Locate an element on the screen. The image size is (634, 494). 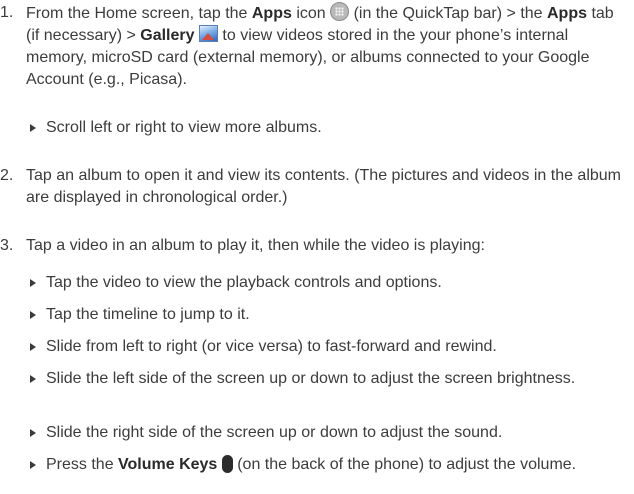
step-number: 2. is located at coordinates (7, 175).